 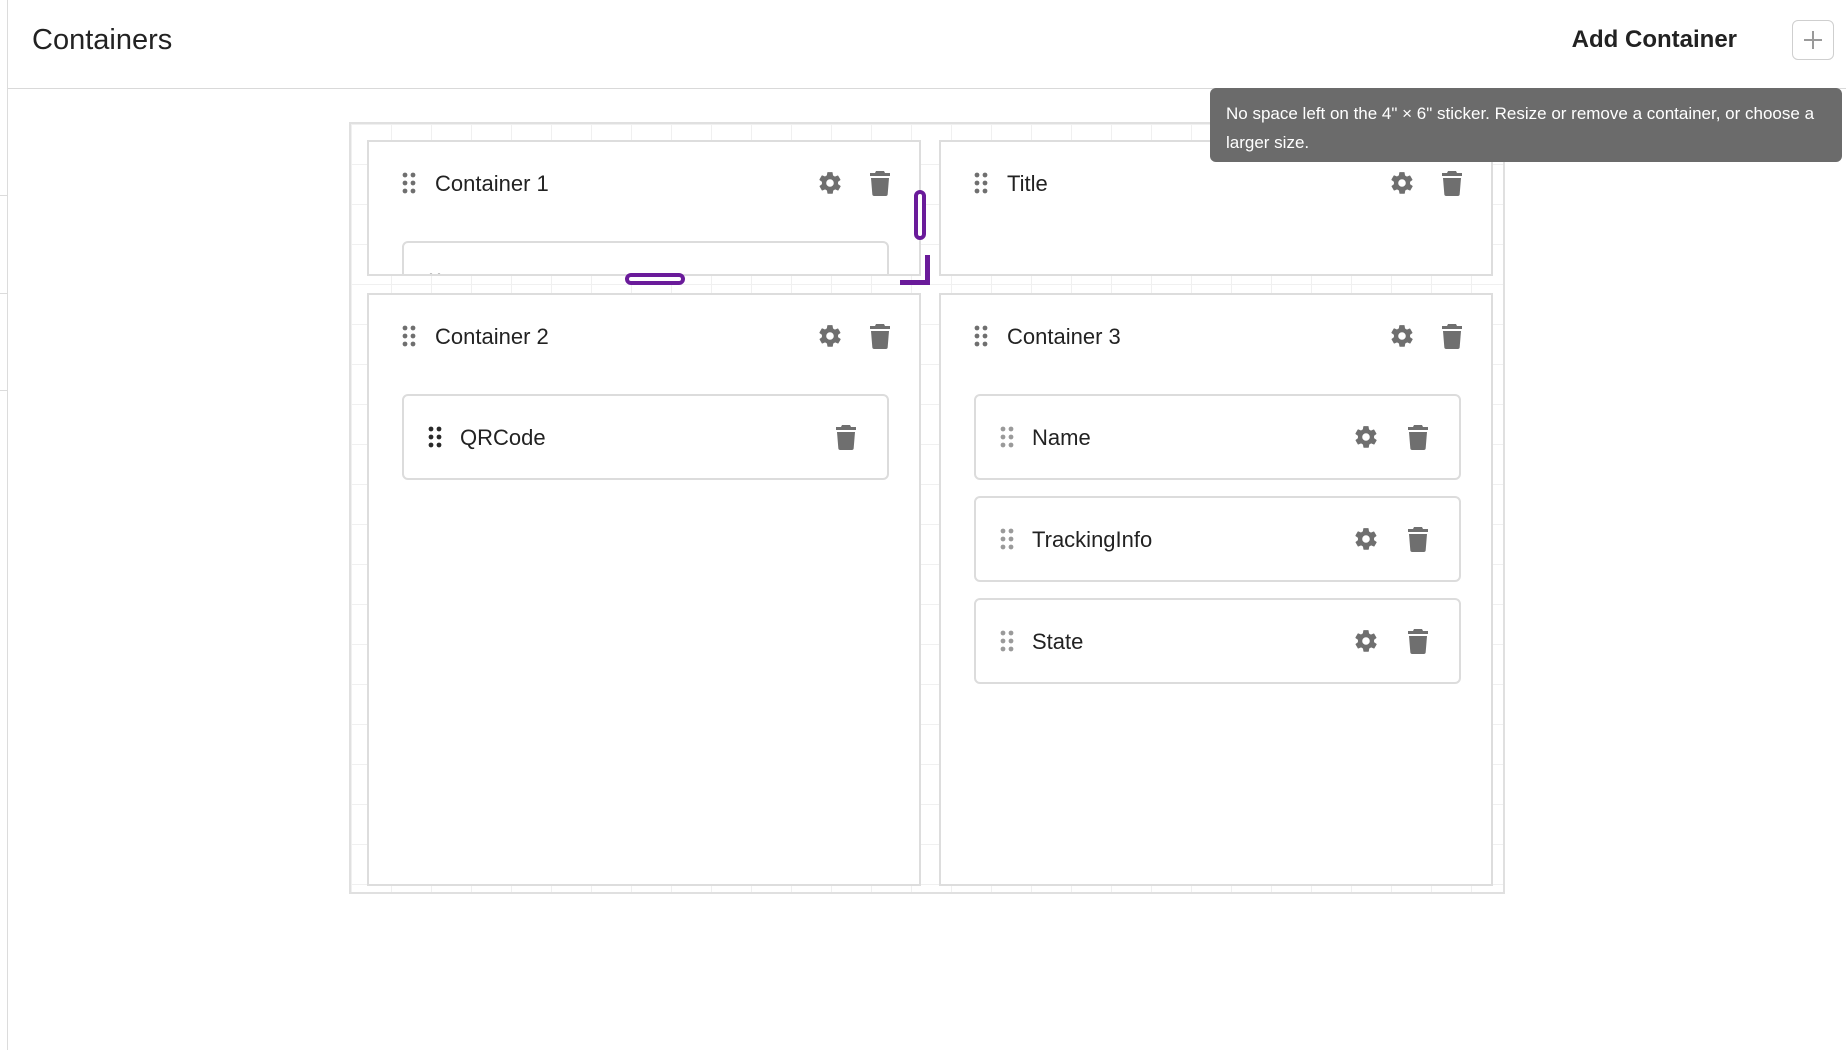 I want to click on page-title: Containers, so click(x=102, y=40).